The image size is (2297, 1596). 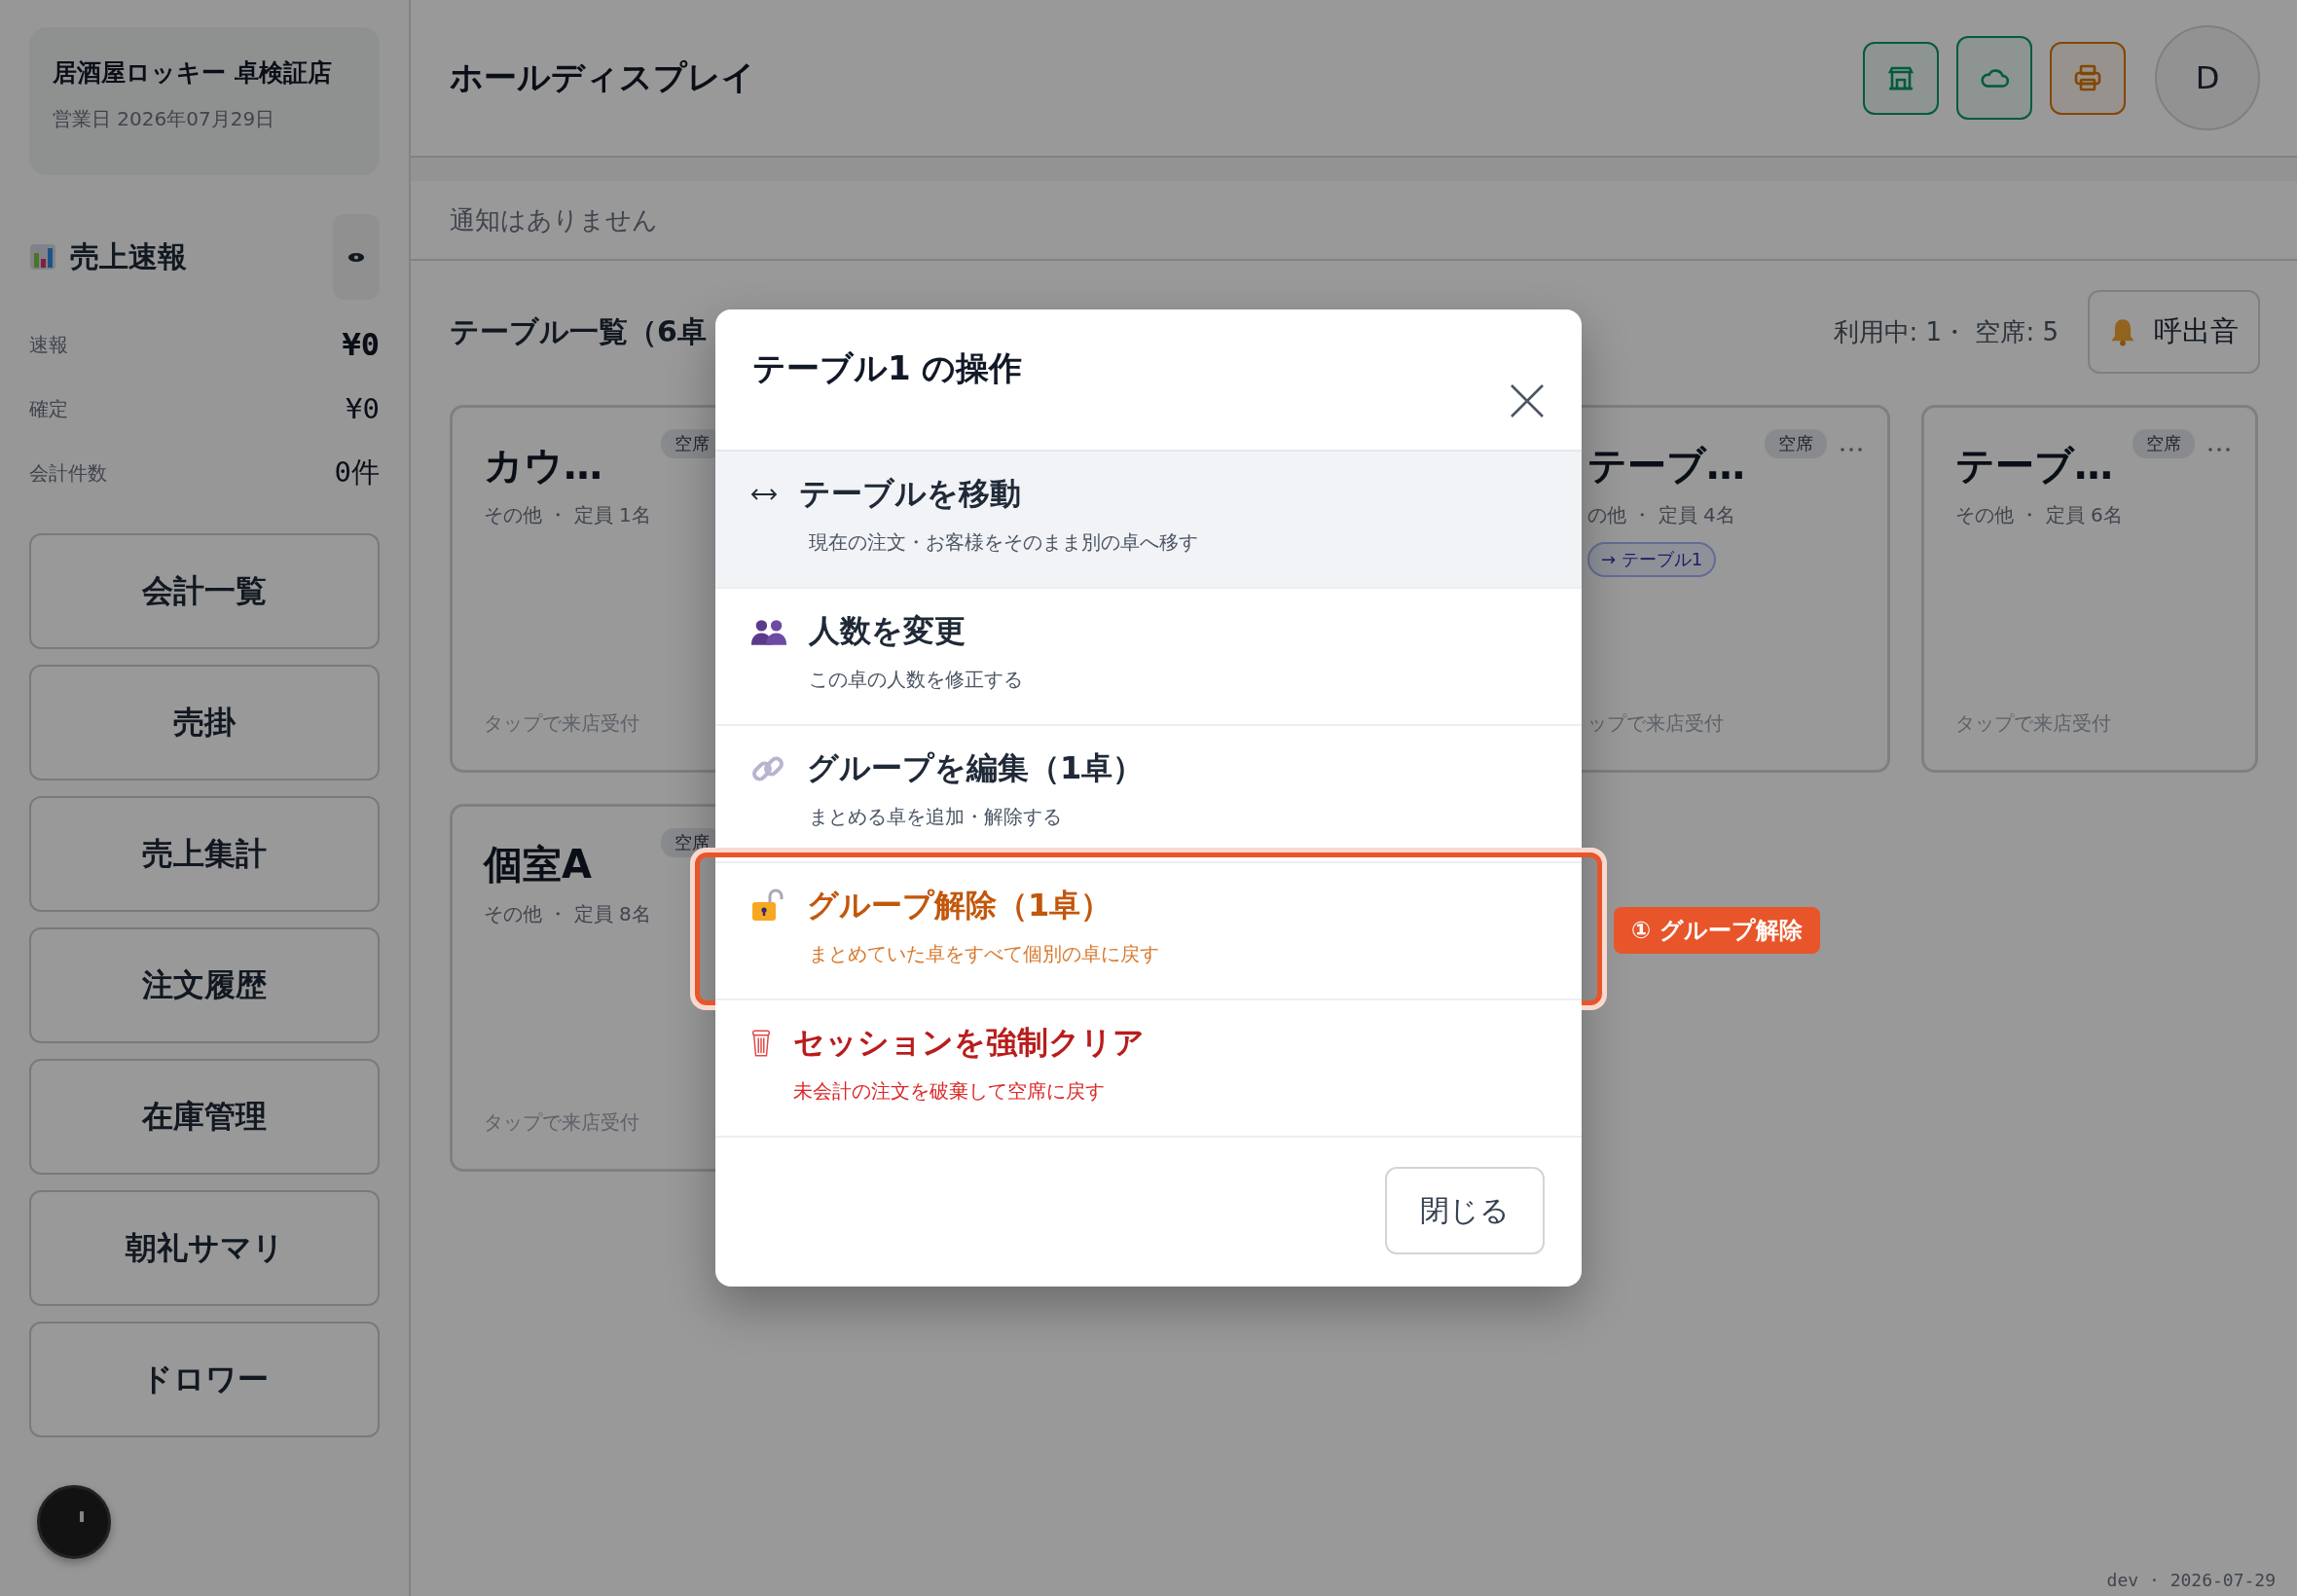 I want to click on close-button: 閉じる, so click(x=1465, y=1210).